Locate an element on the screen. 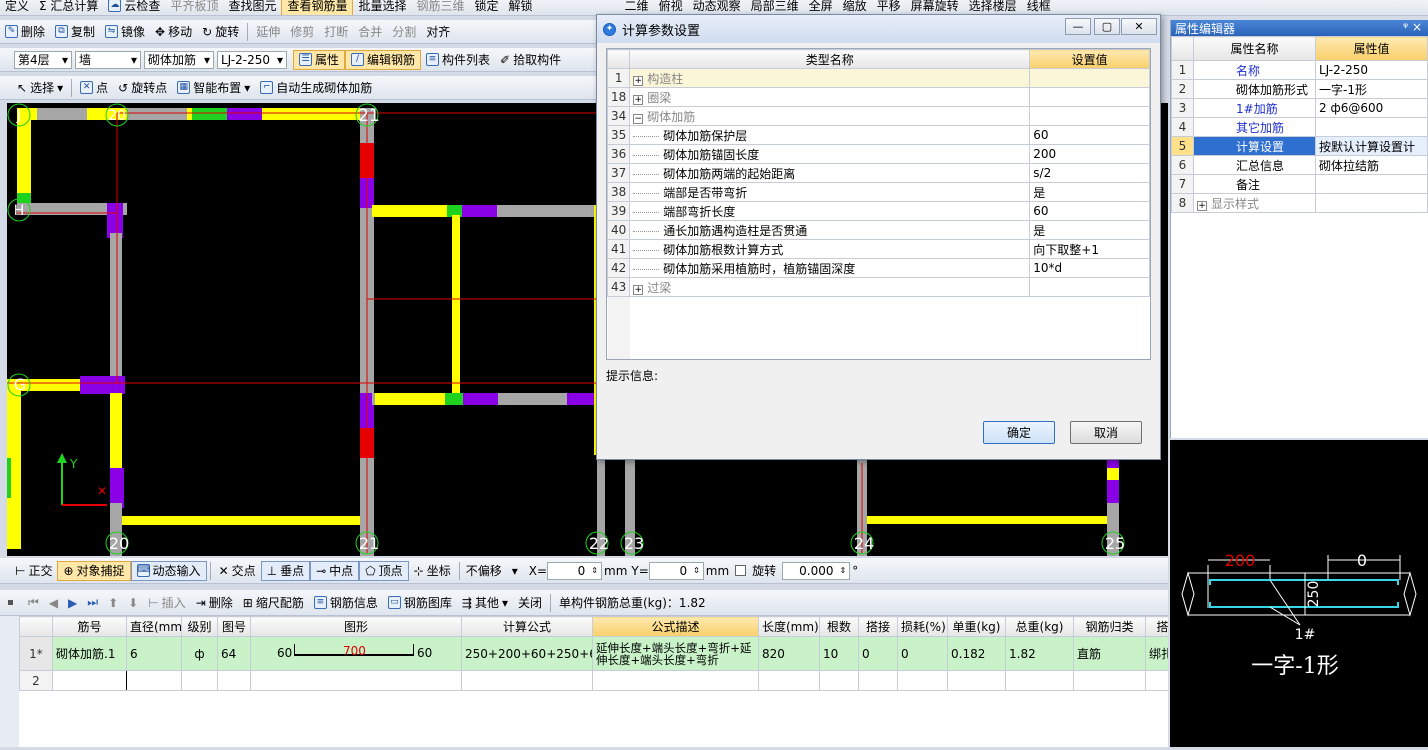  element-list-button: ≡ 构件列表 is located at coordinates (458, 60).